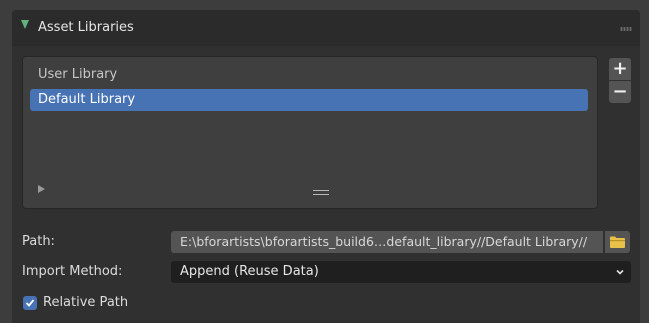  Describe the element at coordinates (41, 189) in the screenshot. I see `list-expand-arrow-icon` at that location.